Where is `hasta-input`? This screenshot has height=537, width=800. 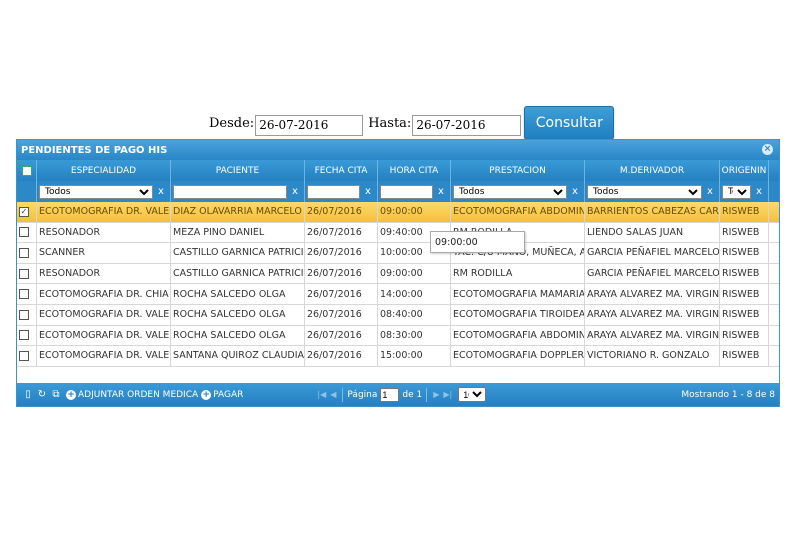
hasta-input is located at coordinates (467, 125).